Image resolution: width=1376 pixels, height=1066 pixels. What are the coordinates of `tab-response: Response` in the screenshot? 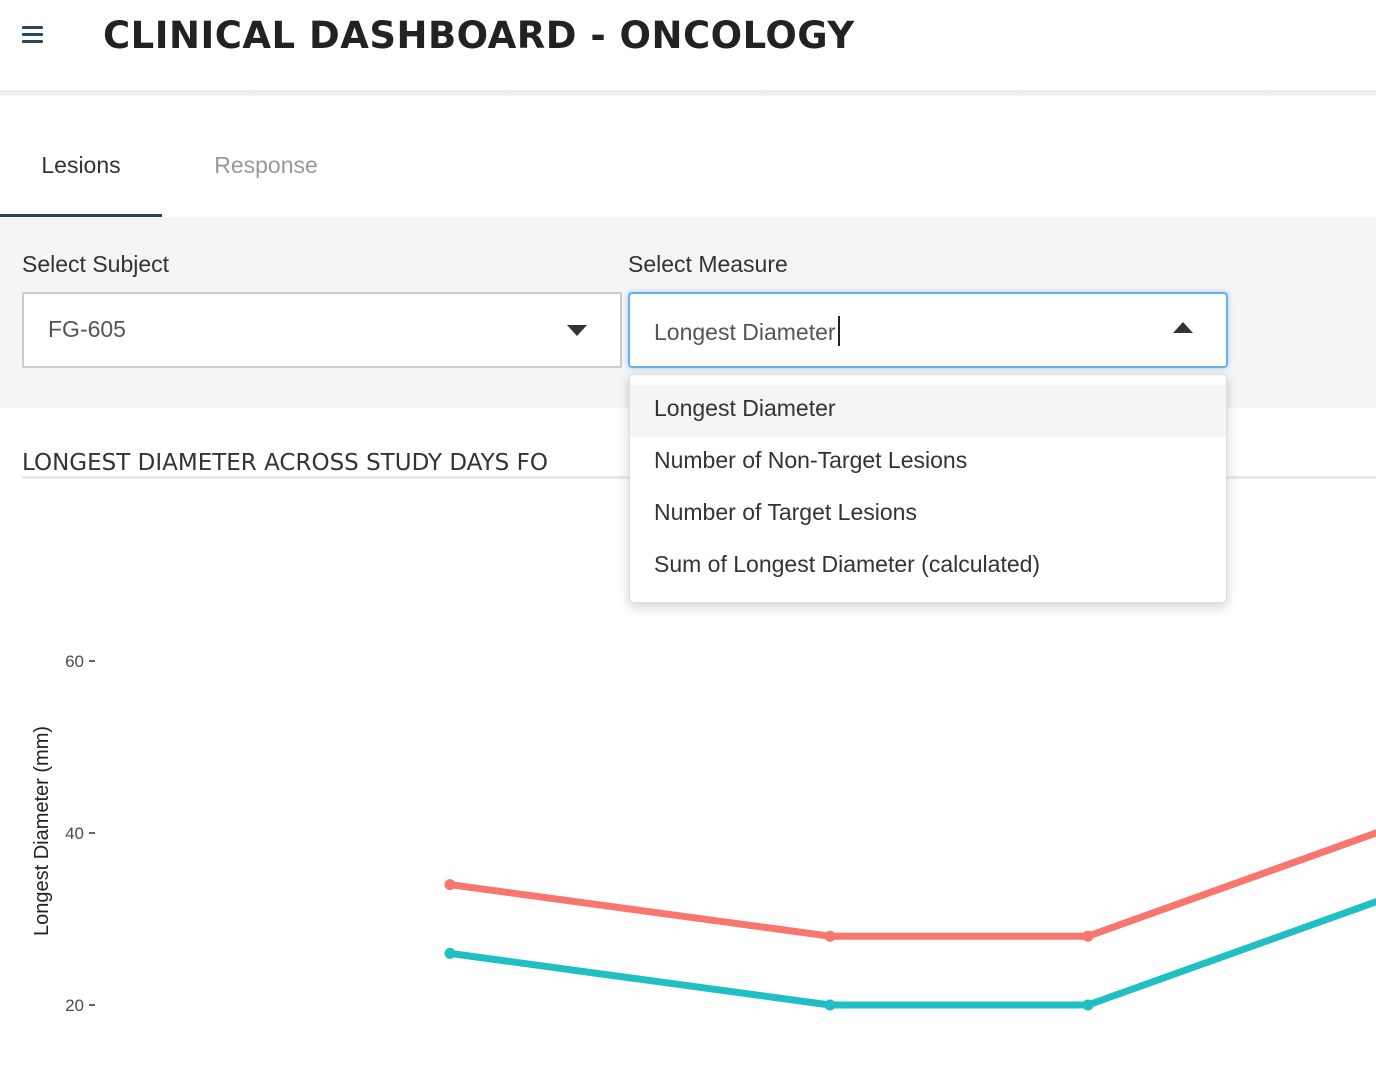 It's located at (266, 168).